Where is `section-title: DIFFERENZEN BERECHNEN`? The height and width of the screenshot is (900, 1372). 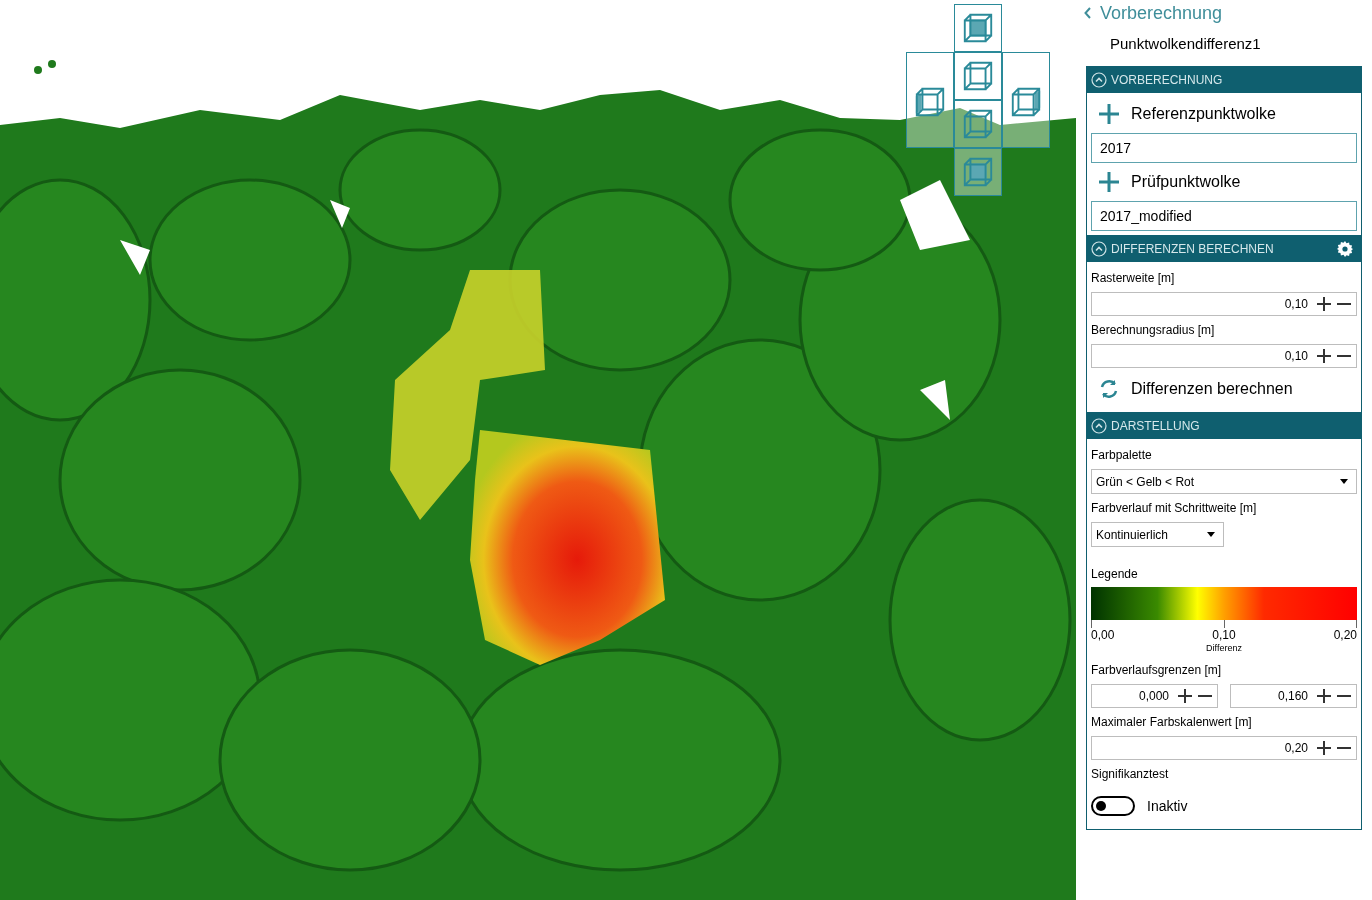 section-title: DIFFERENZEN BERECHNEN is located at coordinates (1193, 249).